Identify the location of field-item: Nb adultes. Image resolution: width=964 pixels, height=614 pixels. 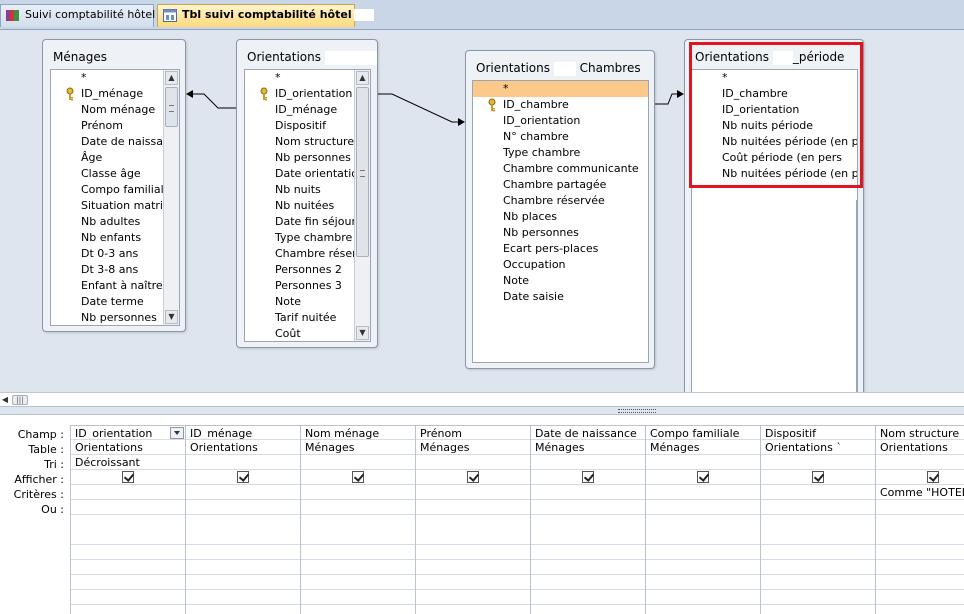
(115, 222).